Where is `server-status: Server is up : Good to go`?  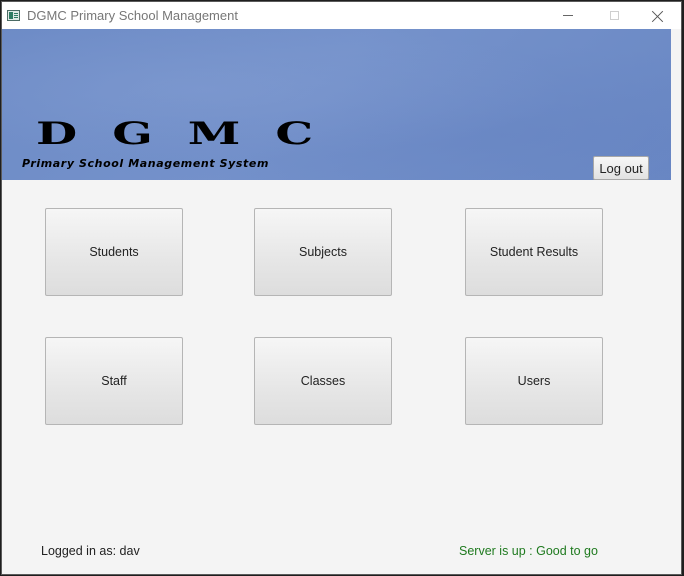
server-status: Server is up : Good to go is located at coordinates (528, 551).